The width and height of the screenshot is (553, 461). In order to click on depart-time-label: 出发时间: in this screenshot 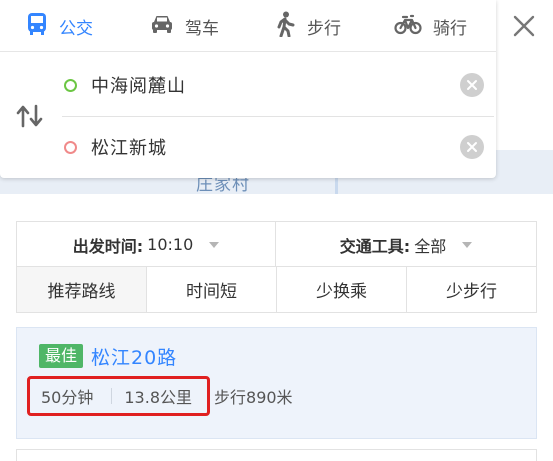, I will do `click(108, 246)`.